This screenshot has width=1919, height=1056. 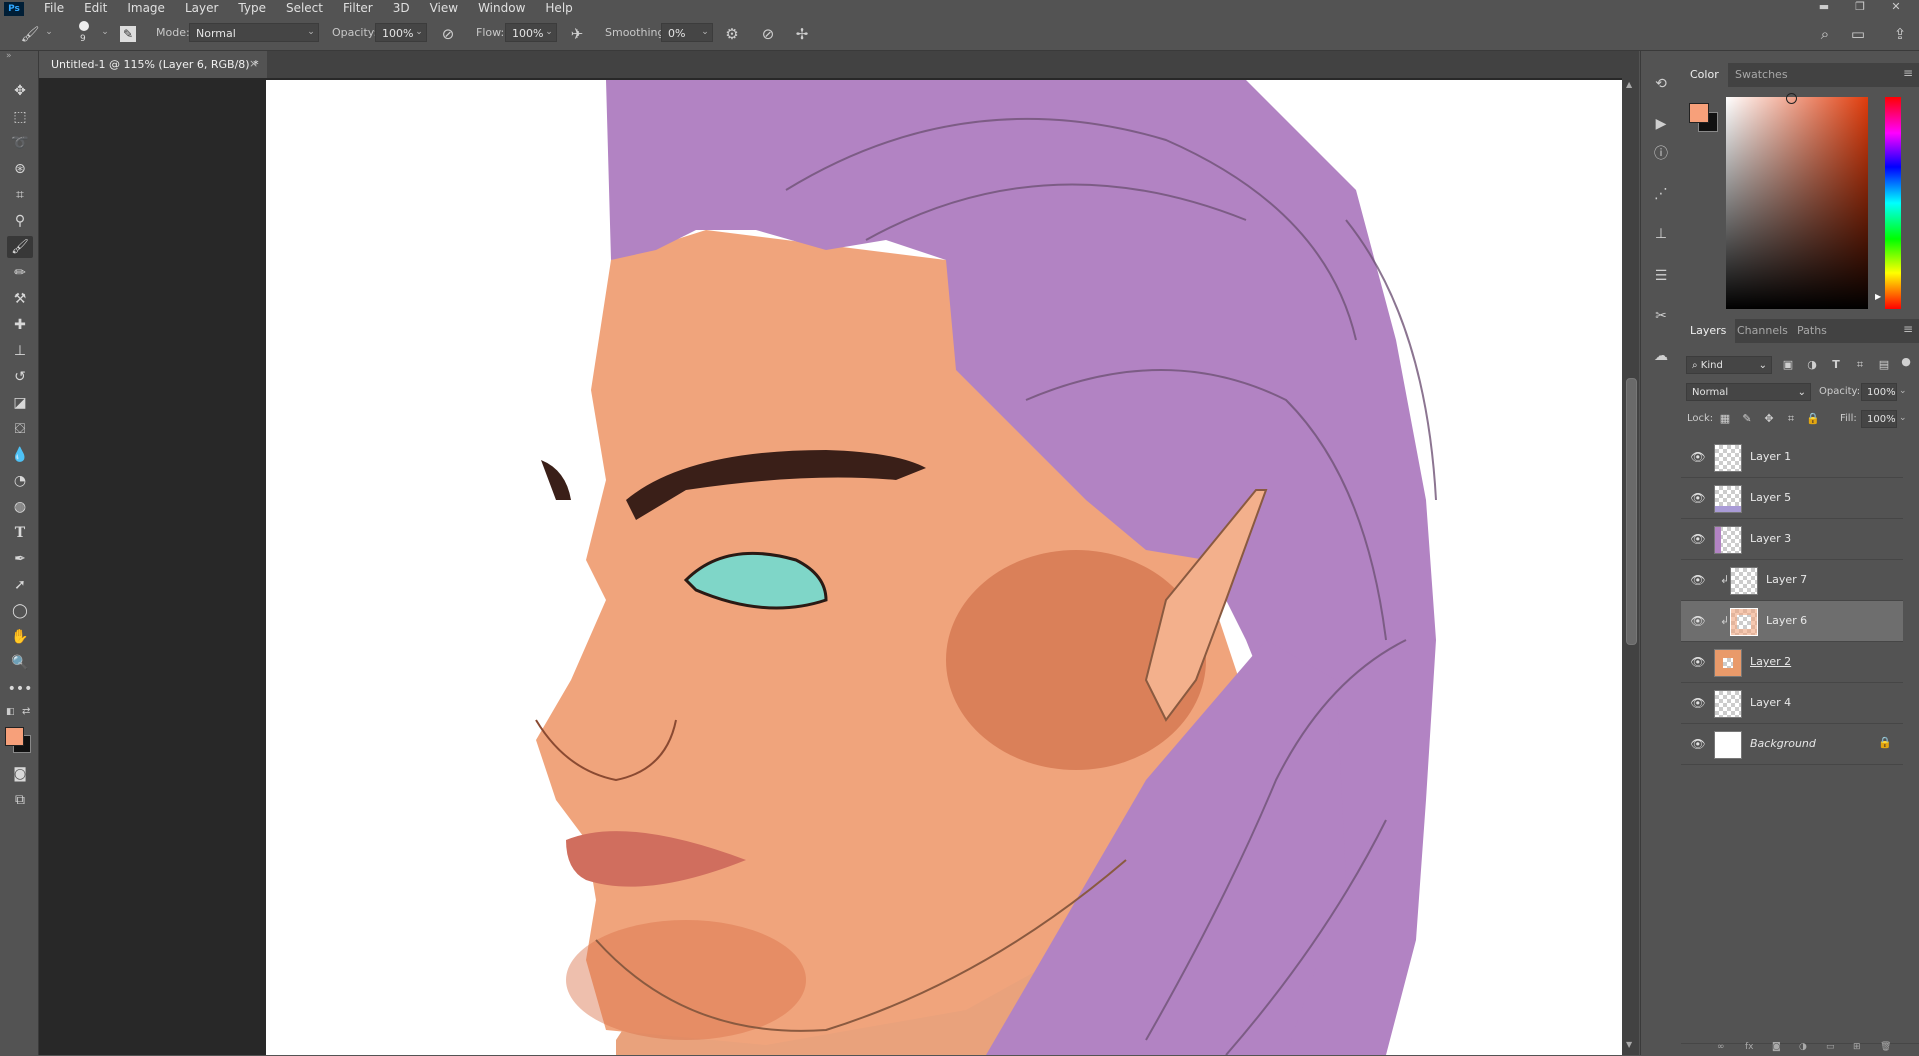 I want to click on color-field, so click(x=1797, y=201).